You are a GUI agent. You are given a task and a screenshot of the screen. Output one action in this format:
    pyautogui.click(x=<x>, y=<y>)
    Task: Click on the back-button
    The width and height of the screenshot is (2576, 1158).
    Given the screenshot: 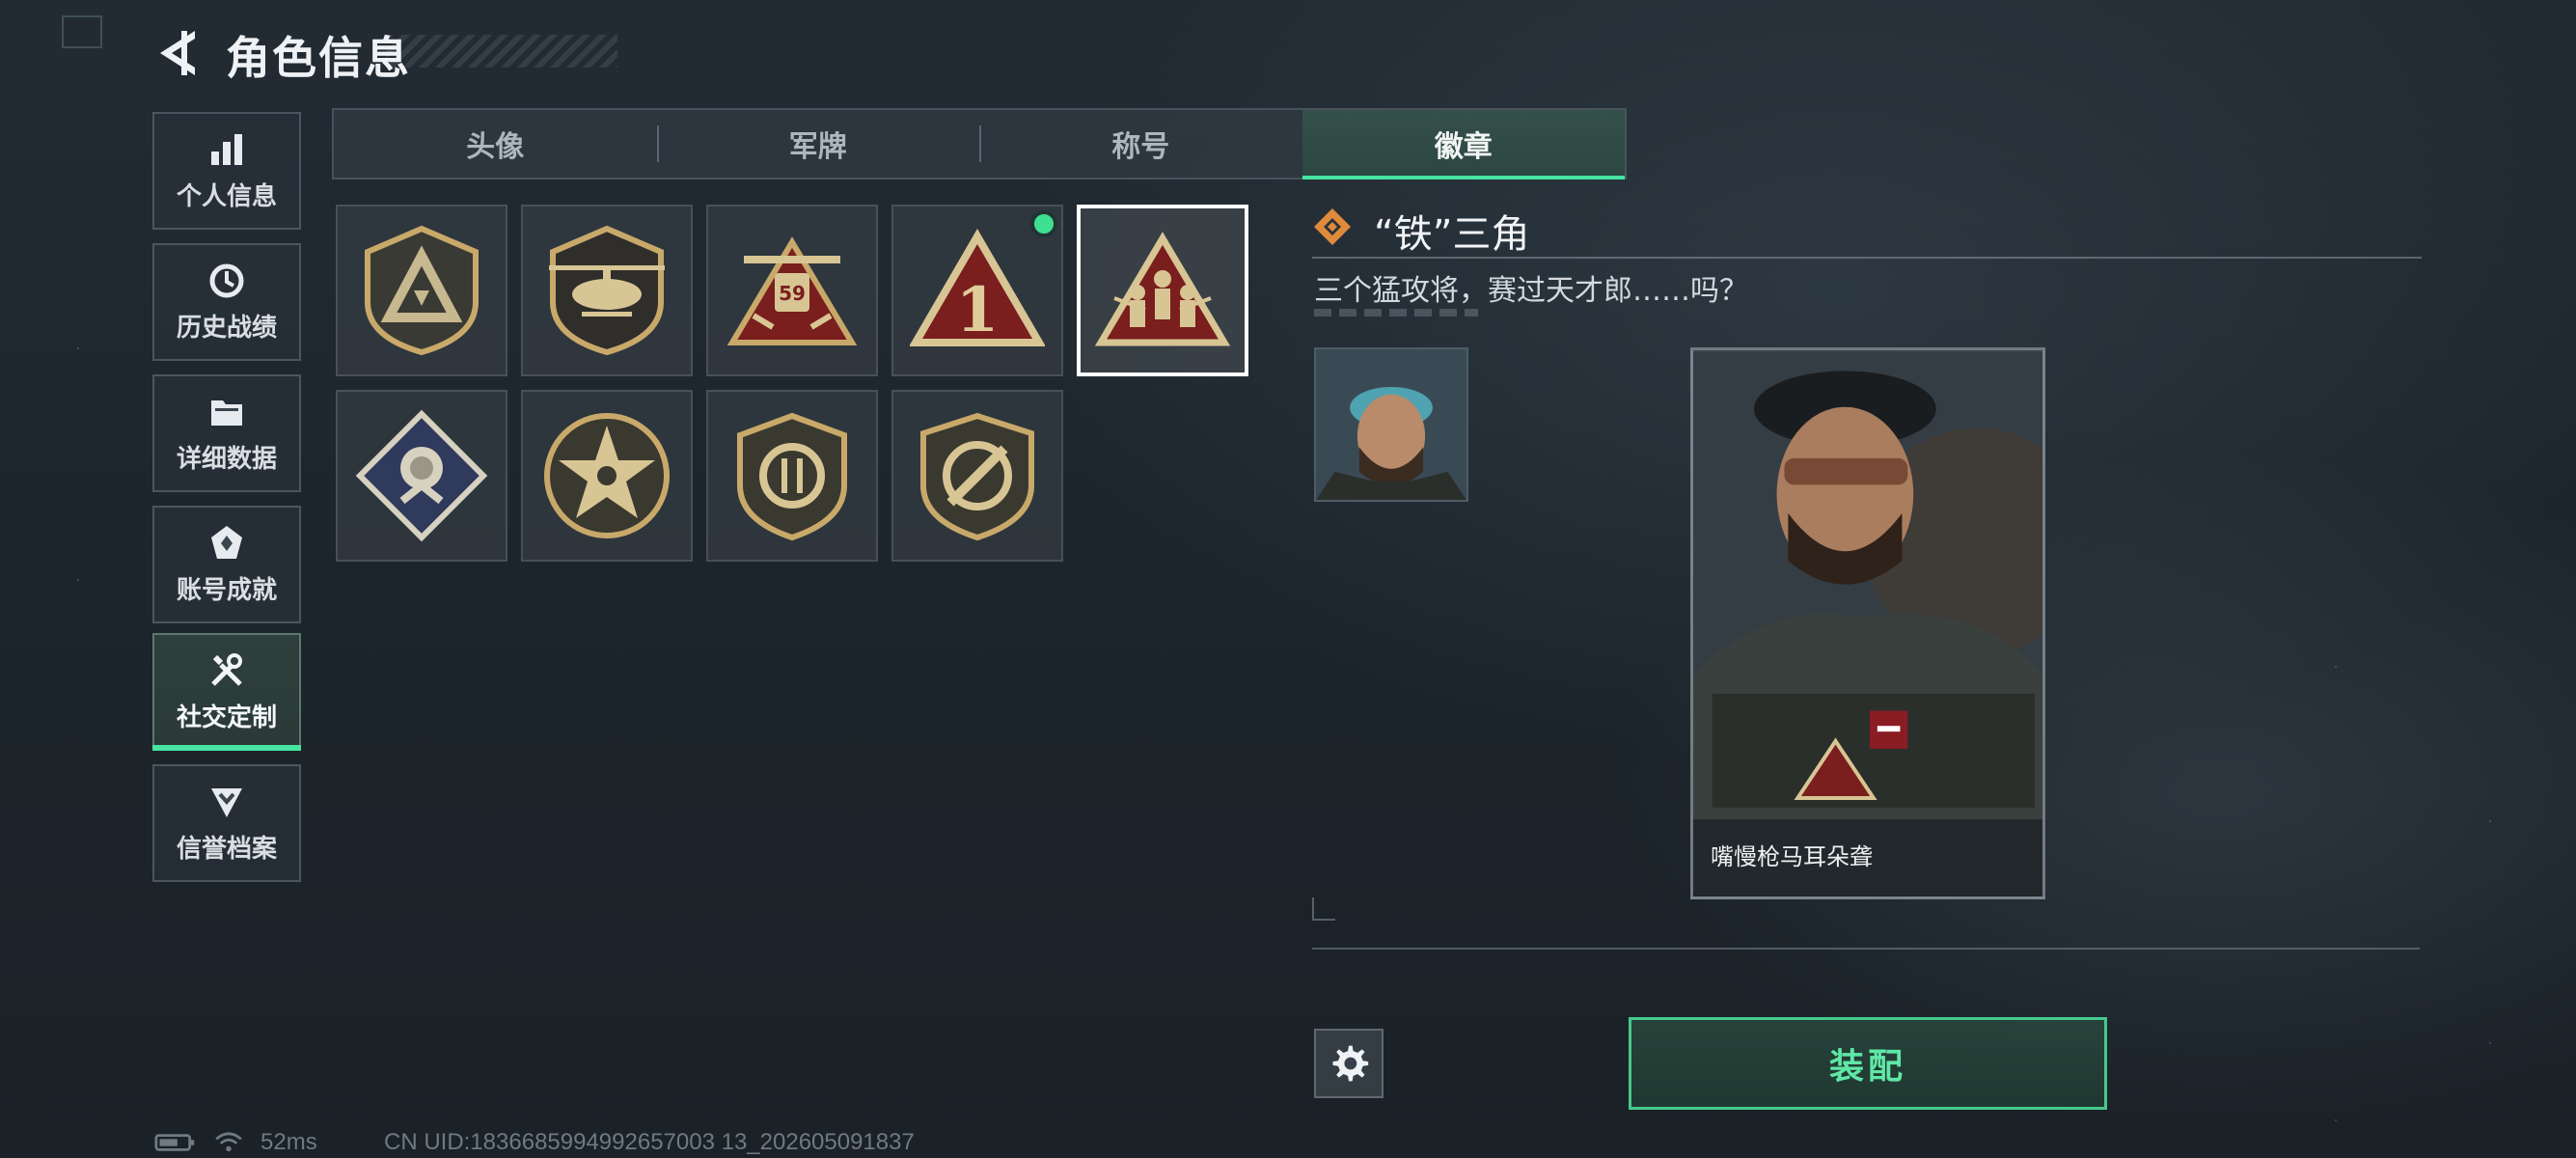 What is the action you would take?
    pyautogui.click(x=178, y=53)
    